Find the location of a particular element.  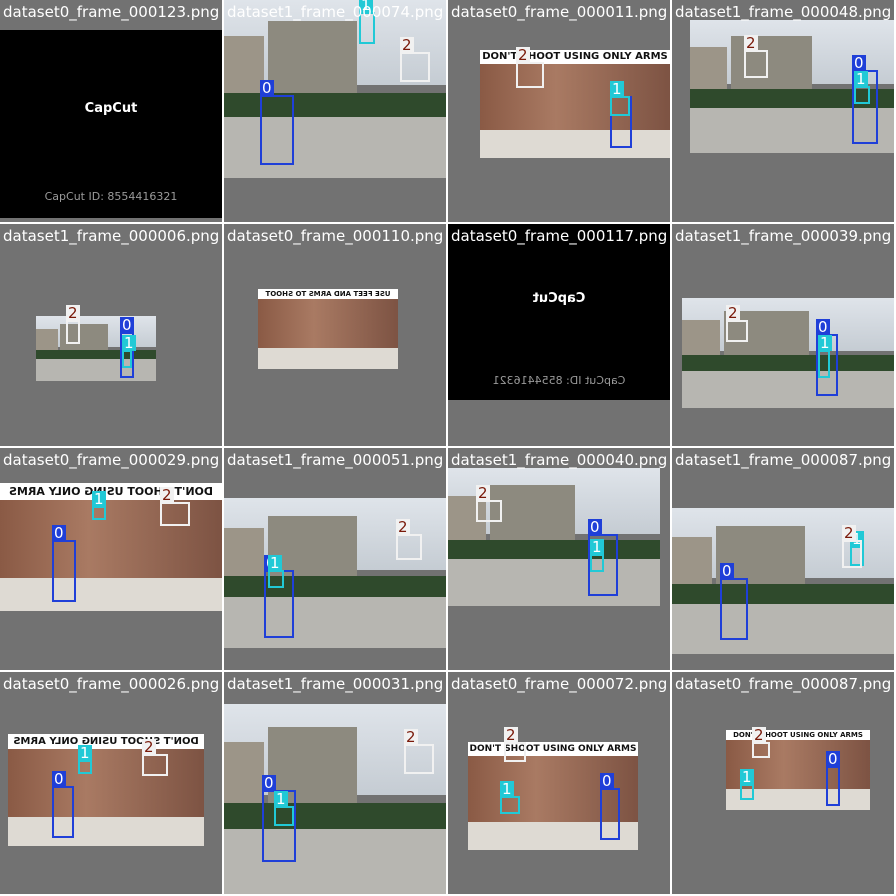

mosaic-tile: 0 1 2 dataset1_frame_000006.png is located at coordinates (111, 335).